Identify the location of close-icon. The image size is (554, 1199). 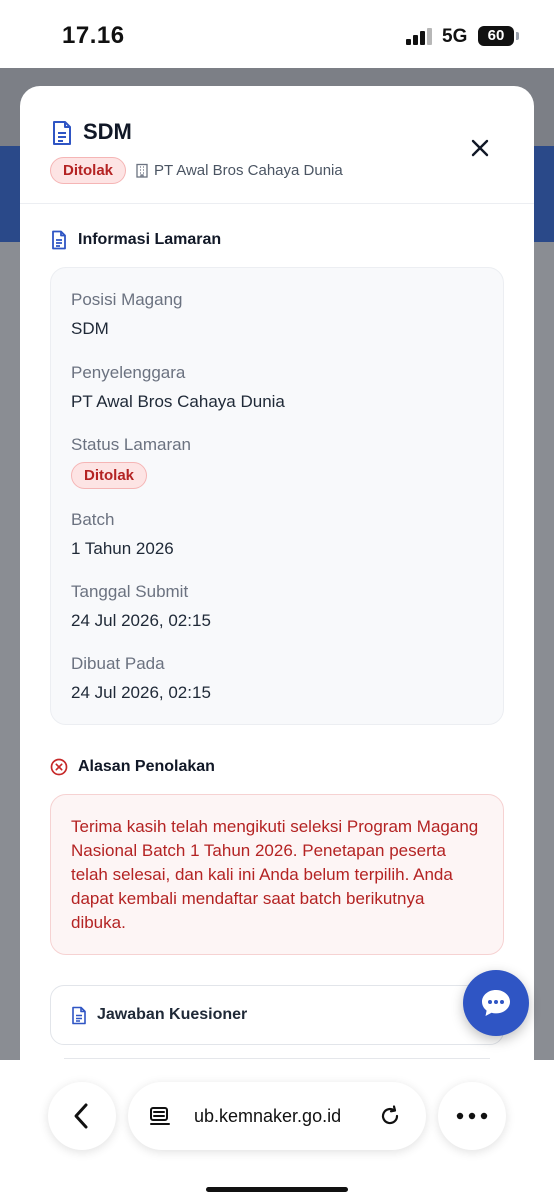
(480, 148).